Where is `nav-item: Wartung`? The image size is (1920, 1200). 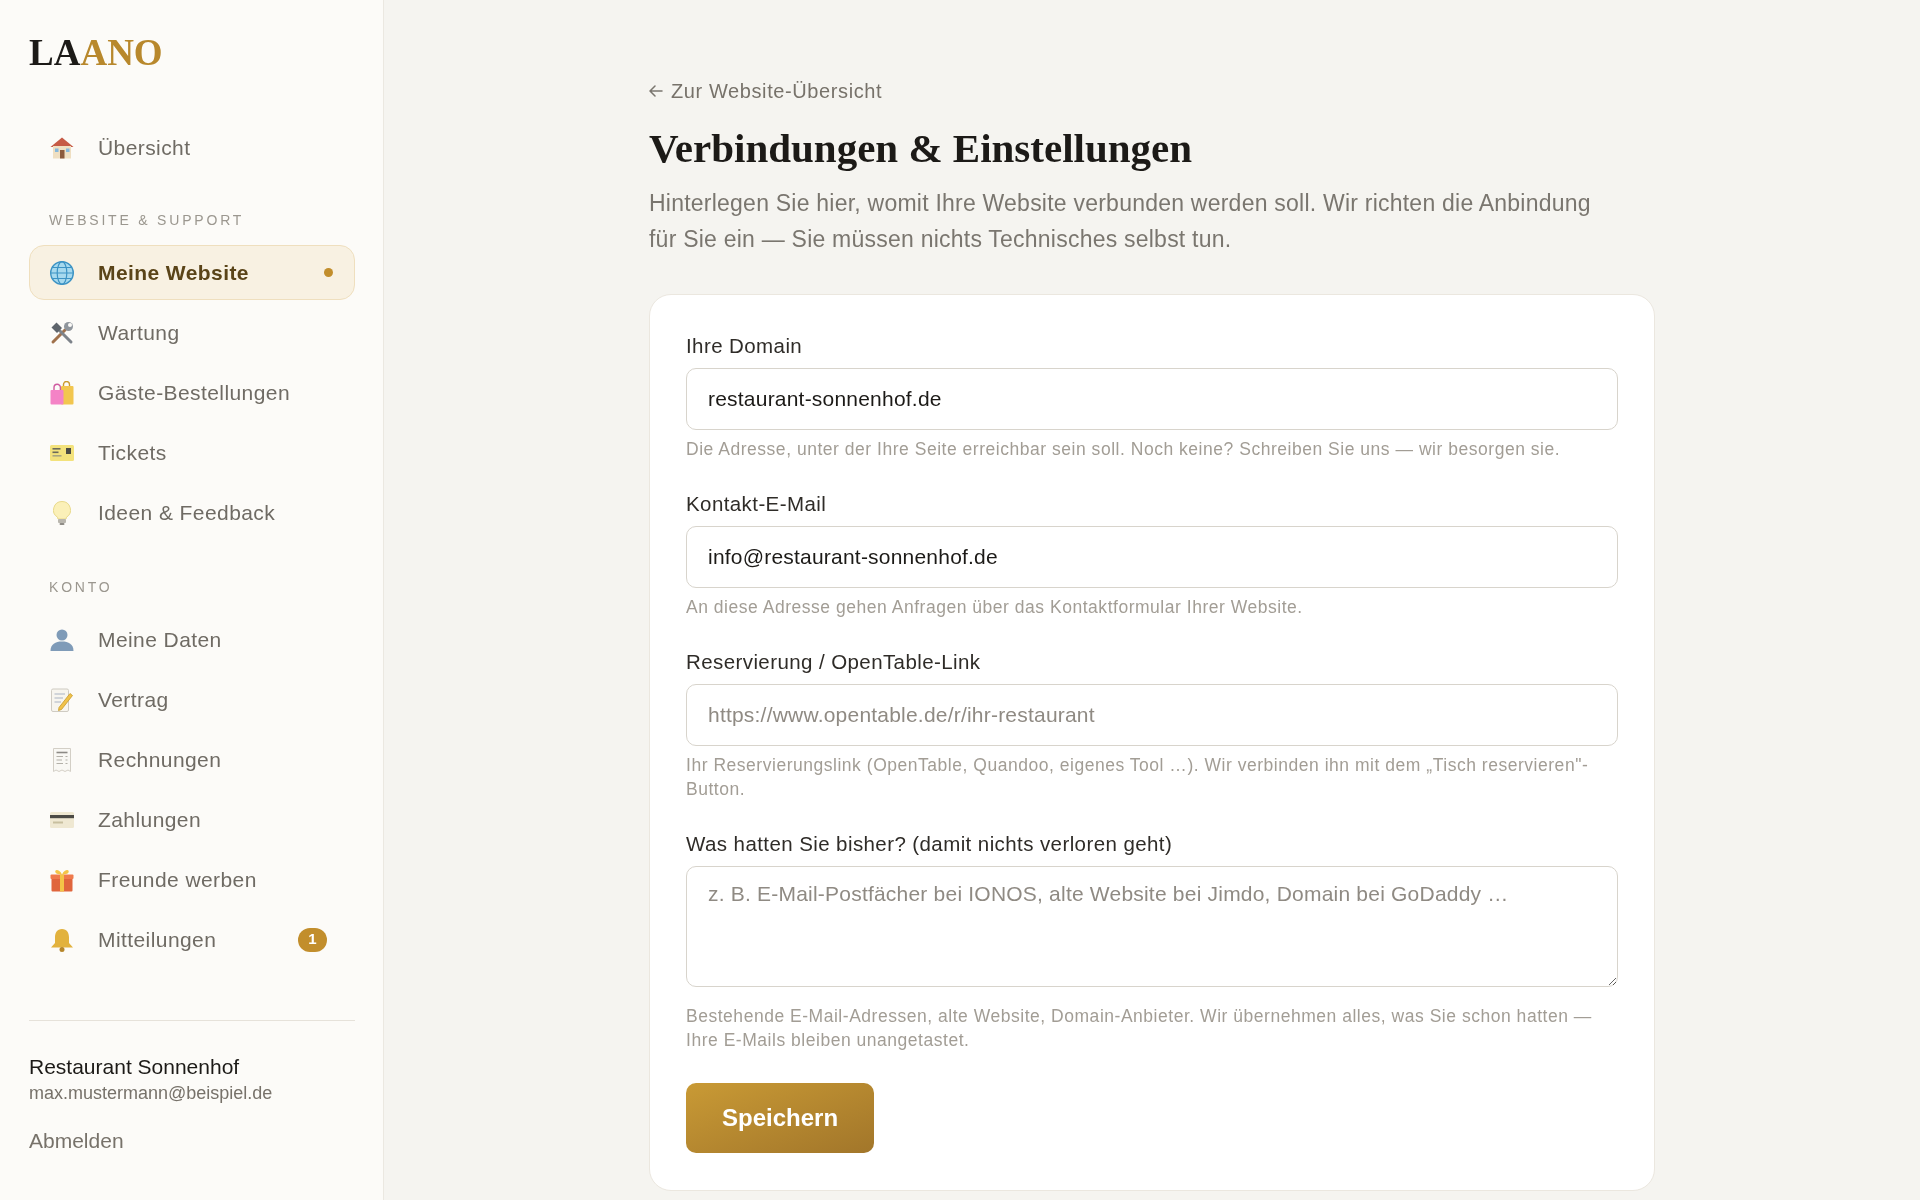
nav-item: Wartung is located at coordinates (115, 332).